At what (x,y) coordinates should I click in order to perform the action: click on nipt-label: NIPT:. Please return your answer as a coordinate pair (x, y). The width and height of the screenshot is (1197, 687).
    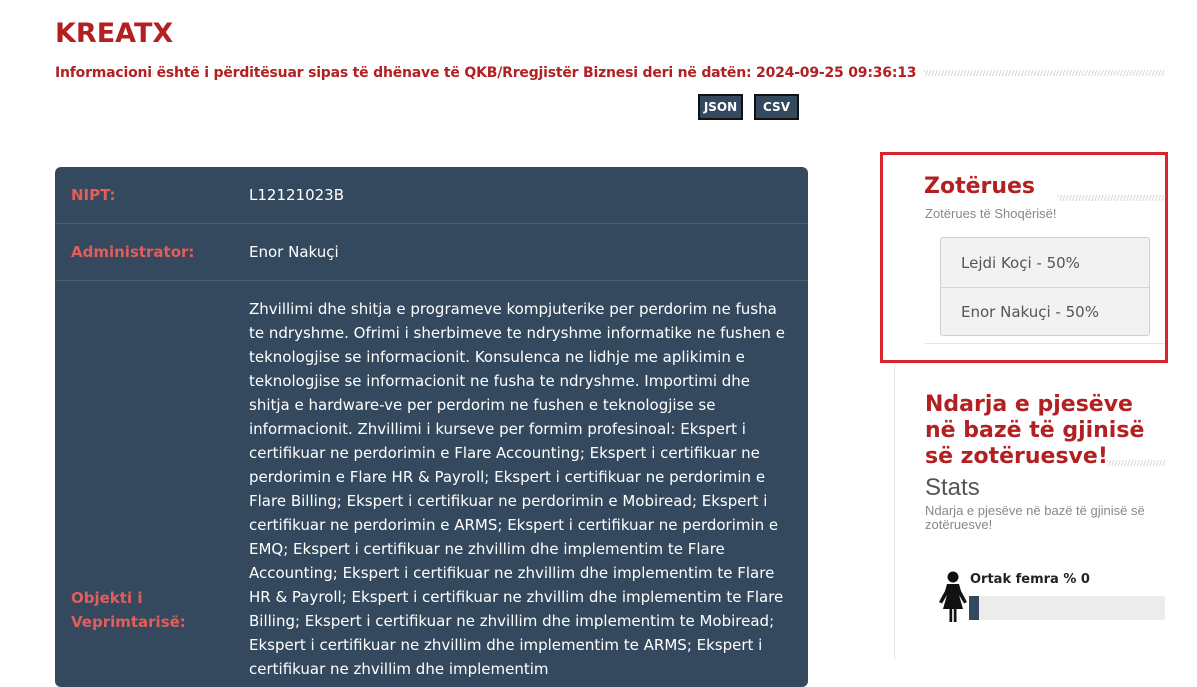
    Looking at the image, I should click on (93, 195).